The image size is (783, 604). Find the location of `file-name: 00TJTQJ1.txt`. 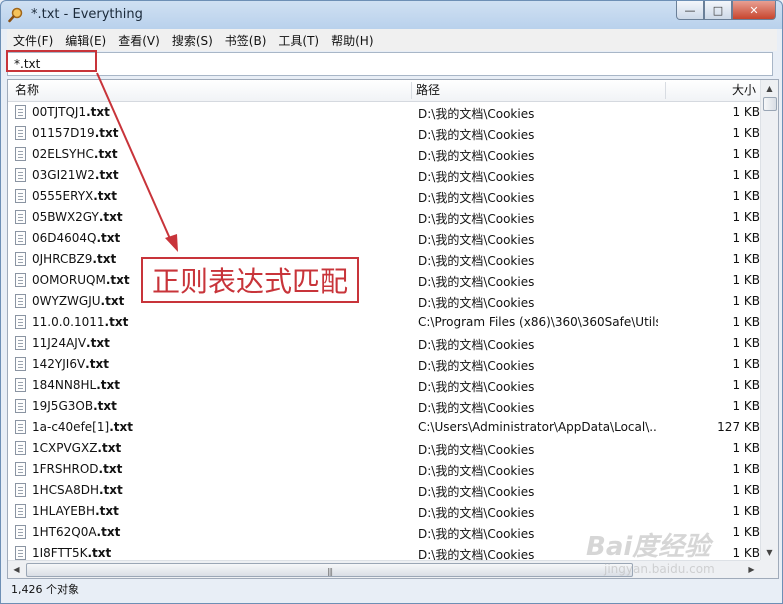

file-name: 00TJTQJ1.txt is located at coordinates (222, 112).